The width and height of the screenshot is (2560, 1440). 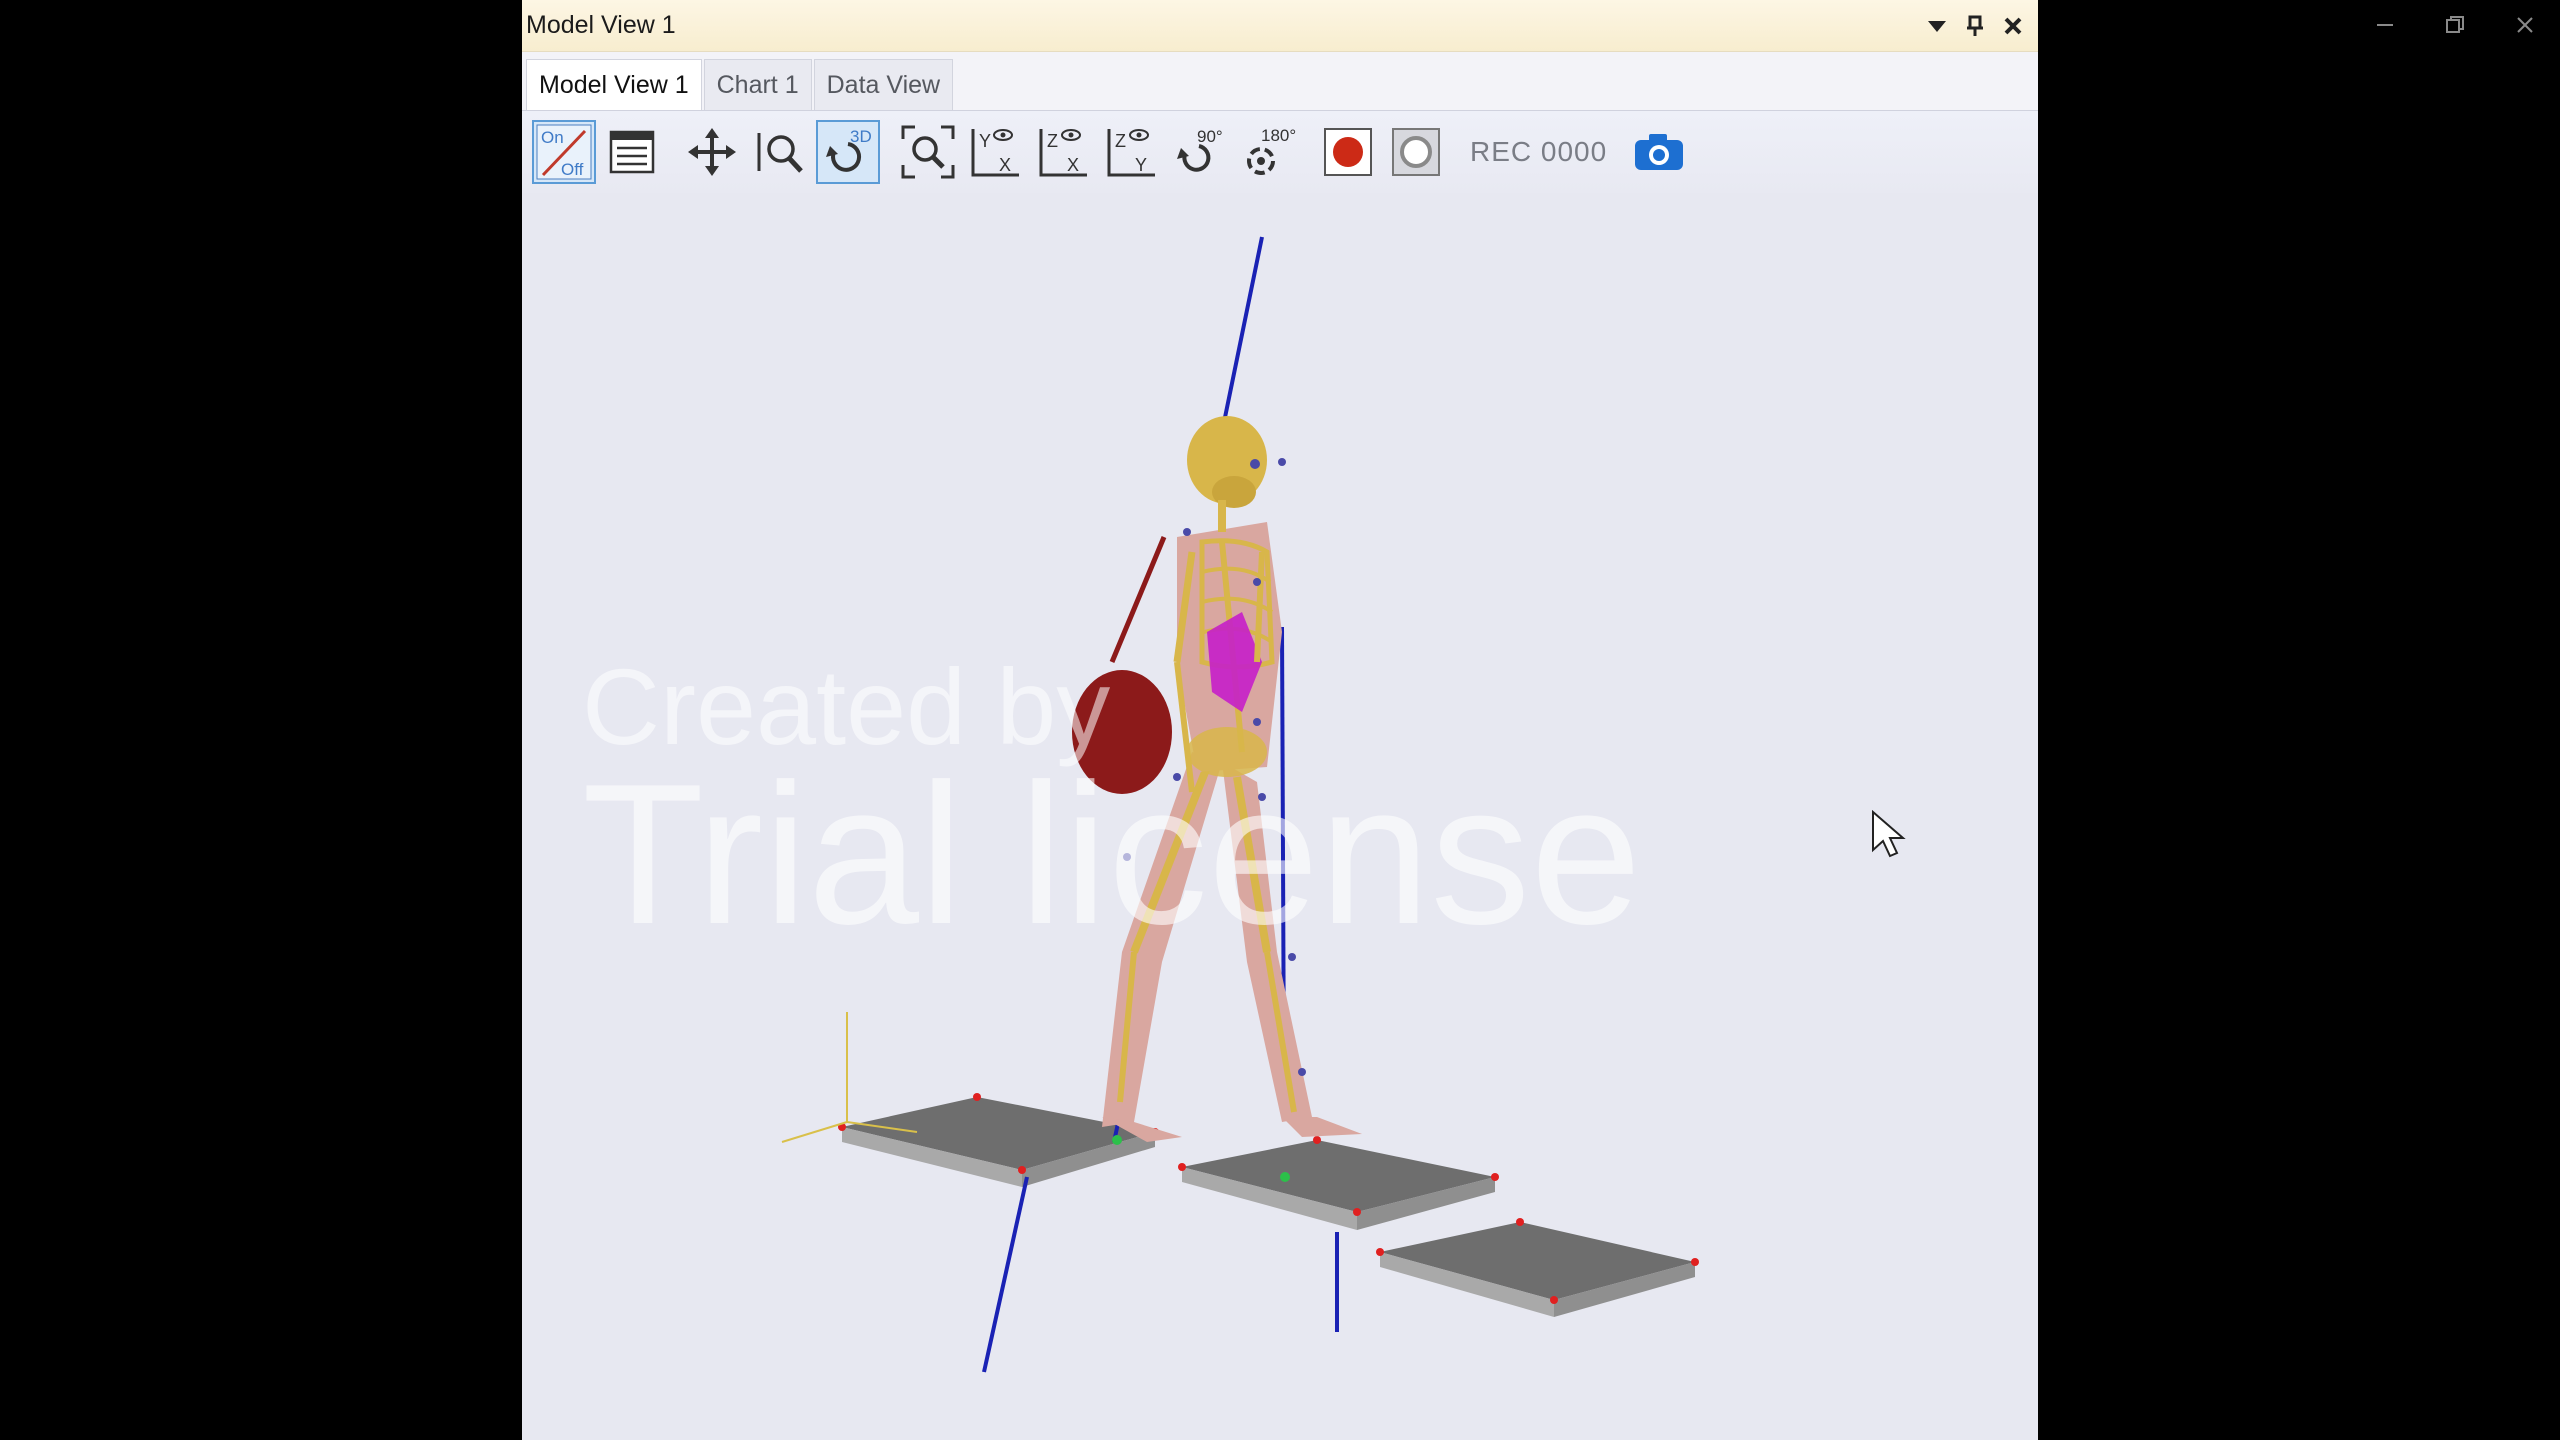 I want to click on rotate-90-icon: 90°, so click(x=1200, y=149).